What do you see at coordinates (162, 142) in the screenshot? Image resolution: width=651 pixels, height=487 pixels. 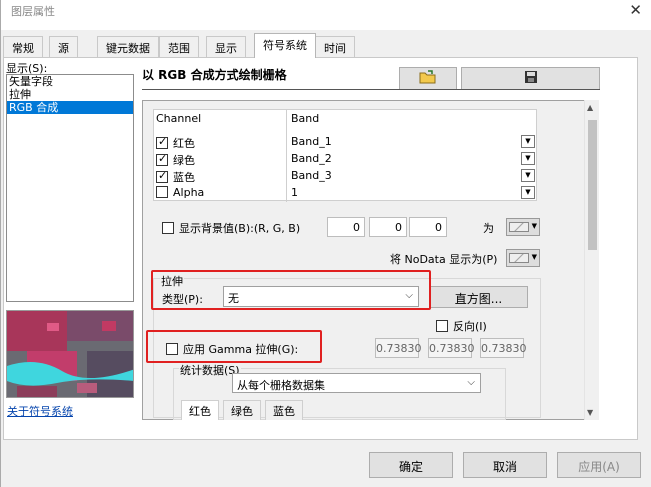 I see `red-channel-checkbox` at bounding box center [162, 142].